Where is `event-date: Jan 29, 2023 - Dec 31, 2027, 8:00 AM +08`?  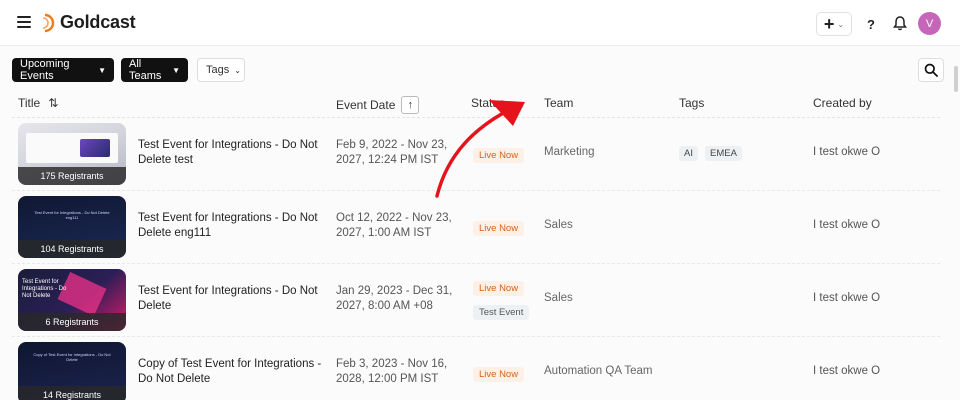 event-date: Jan 29, 2023 - Dec 31, 2027, 8:00 AM +08 is located at coordinates (394, 298).